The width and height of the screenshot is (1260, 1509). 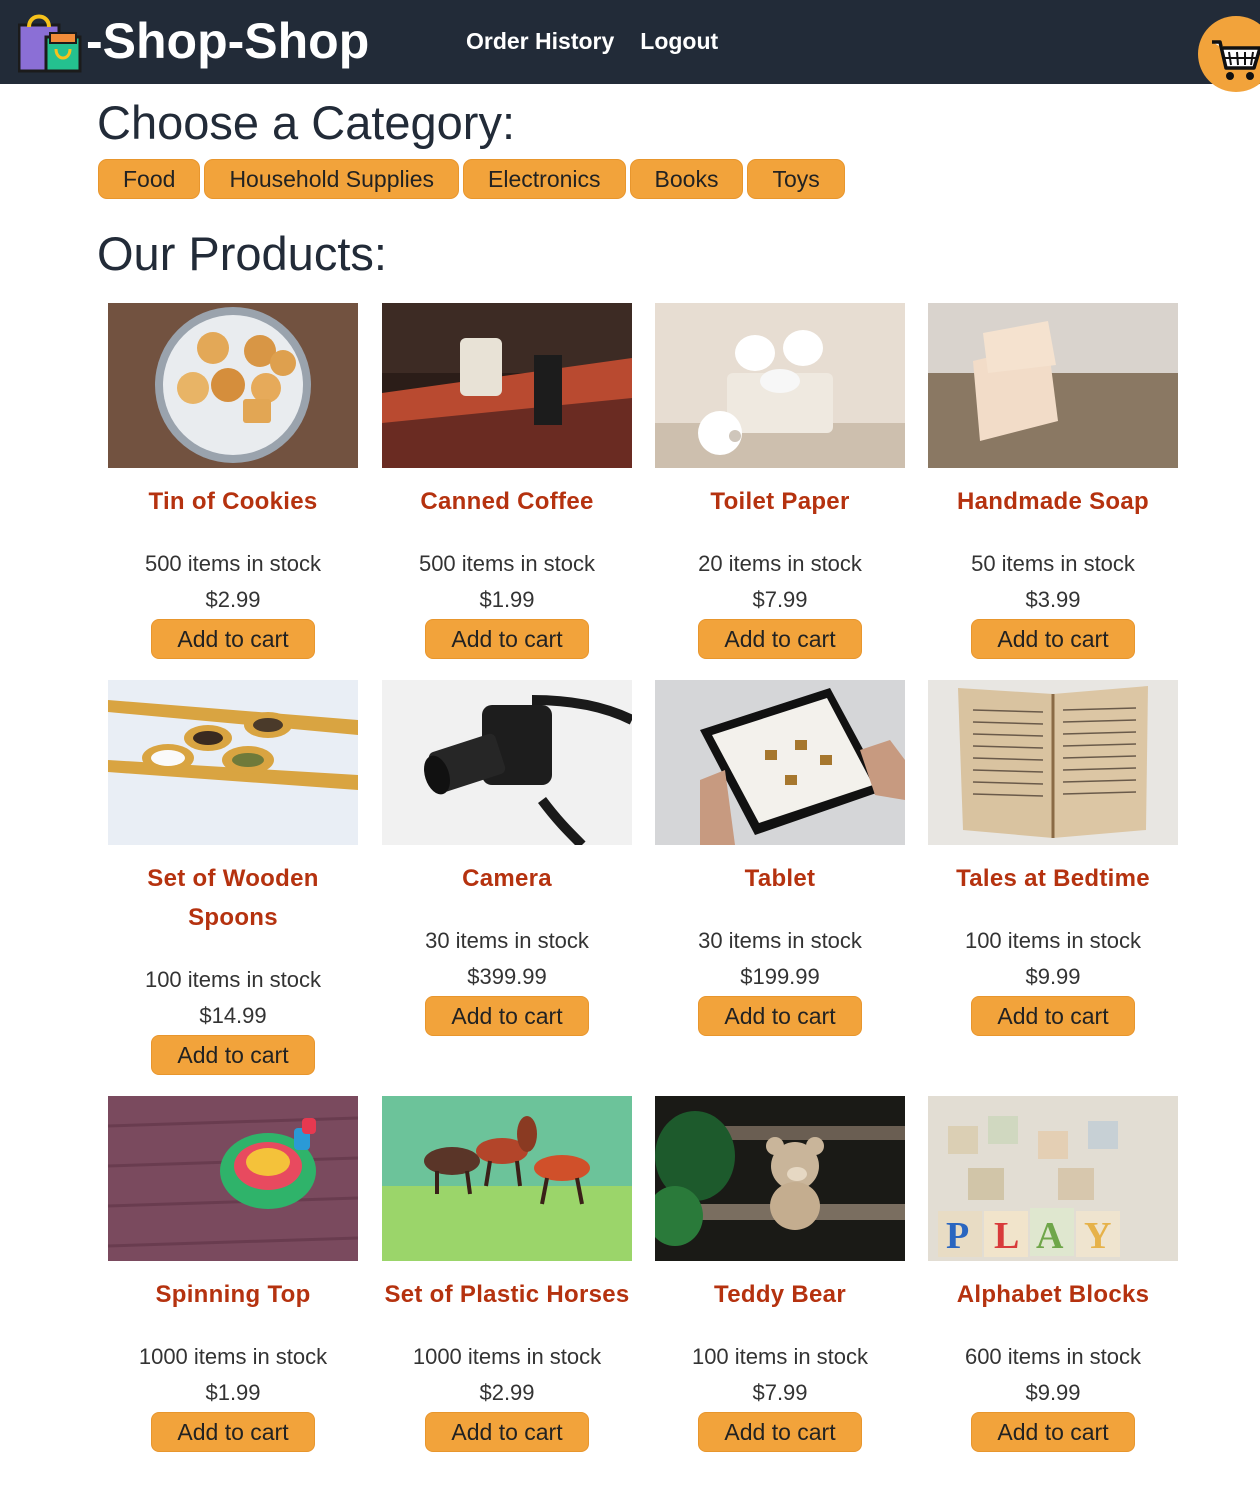 What do you see at coordinates (1053, 1294) in the screenshot?
I see `product-name: Alphabet Blocks` at bounding box center [1053, 1294].